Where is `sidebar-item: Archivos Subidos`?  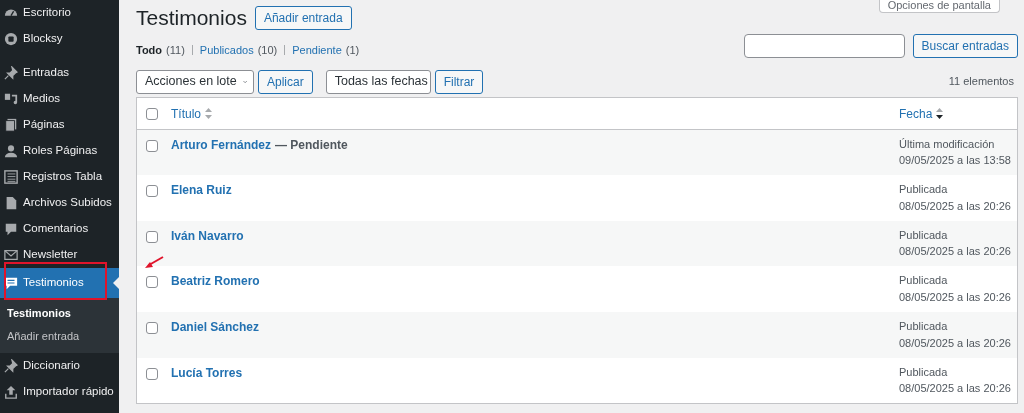
sidebar-item: Archivos Subidos is located at coordinates (59, 203).